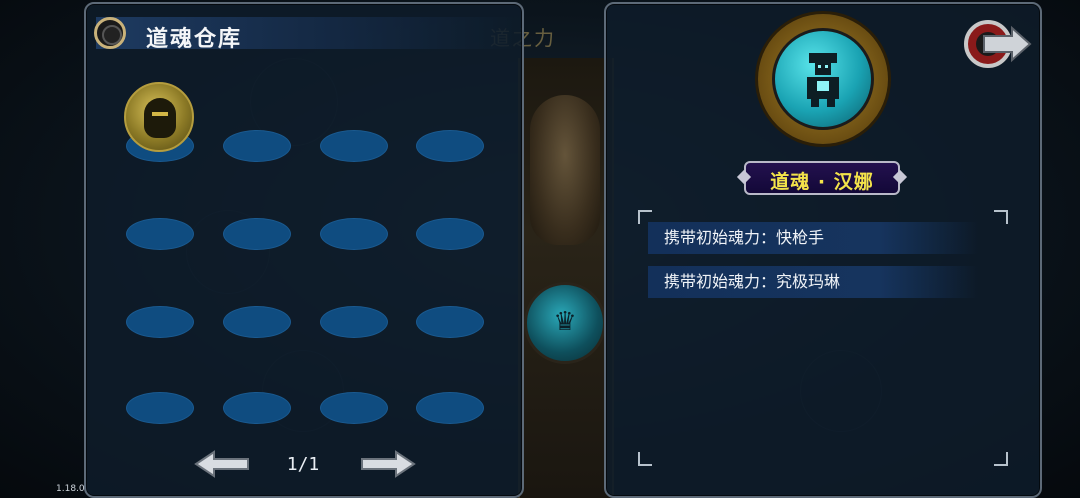  Describe the element at coordinates (813, 282) in the screenshot. I see `attribute-row: 携带初始魂力：究极玛琳` at that location.